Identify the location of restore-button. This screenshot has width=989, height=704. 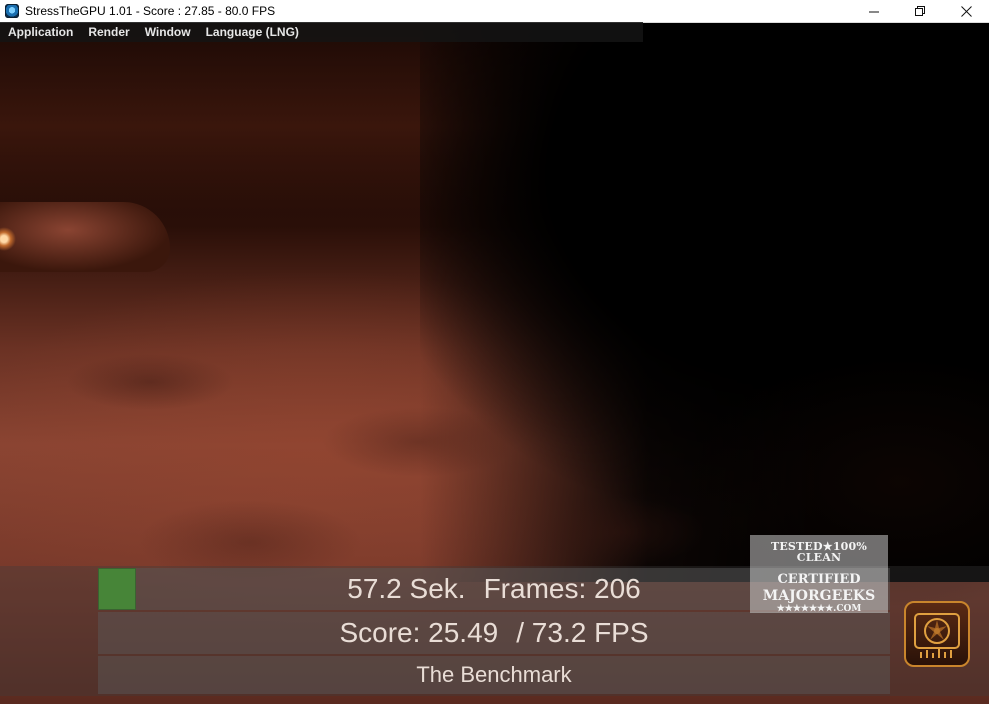
(920, 11).